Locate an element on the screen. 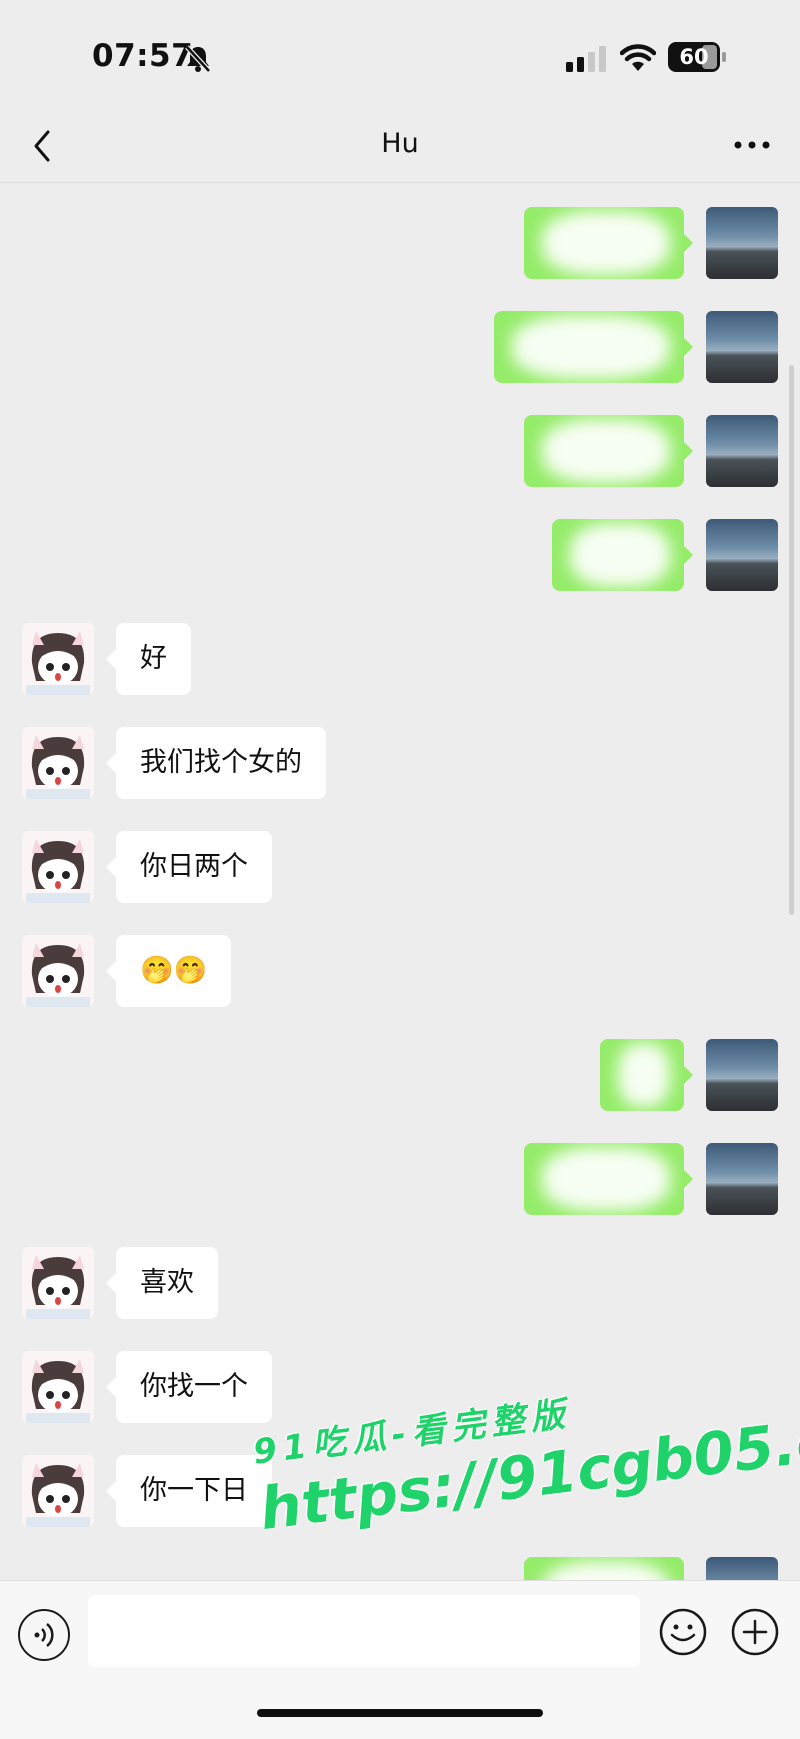  input-bar is located at coordinates (400, 1659).